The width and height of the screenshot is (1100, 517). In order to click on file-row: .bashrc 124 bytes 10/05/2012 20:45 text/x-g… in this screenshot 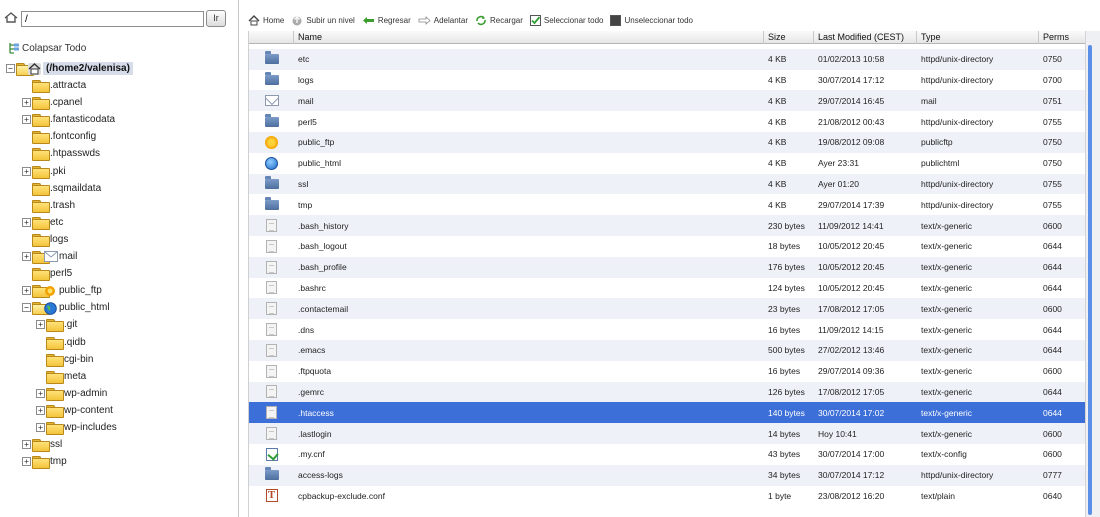, I will do `click(667, 288)`.